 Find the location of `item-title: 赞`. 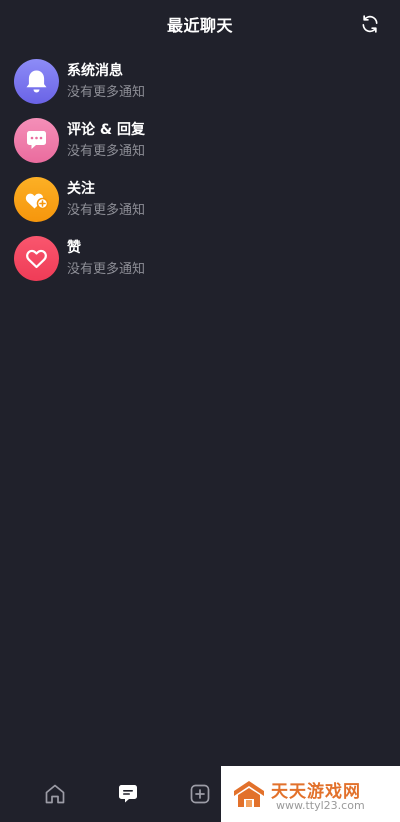

item-title: 赞 is located at coordinates (74, 248).